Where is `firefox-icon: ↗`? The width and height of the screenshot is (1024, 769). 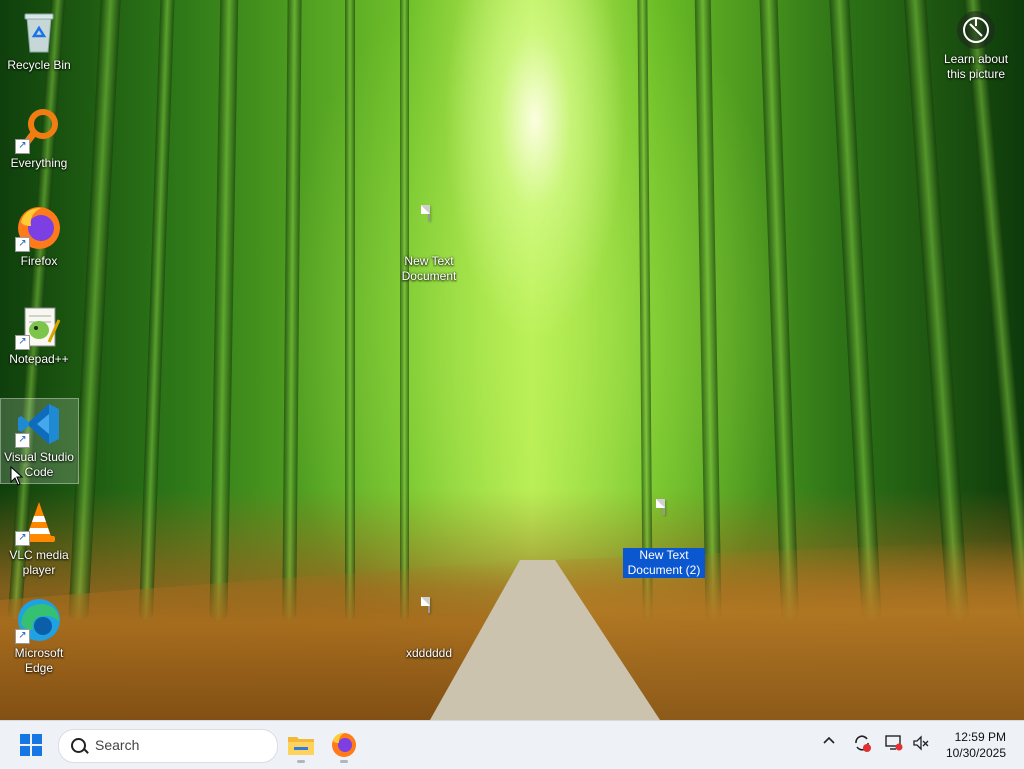 firefox-icon: ↗ is located at coordinates (39, 228).